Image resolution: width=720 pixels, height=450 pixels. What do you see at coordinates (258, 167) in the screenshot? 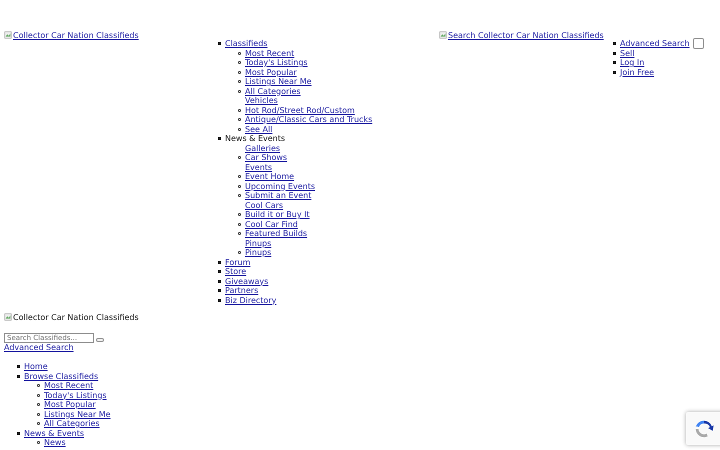
I see `submenu-heading-link: Events` at bounding box center [258, 167].